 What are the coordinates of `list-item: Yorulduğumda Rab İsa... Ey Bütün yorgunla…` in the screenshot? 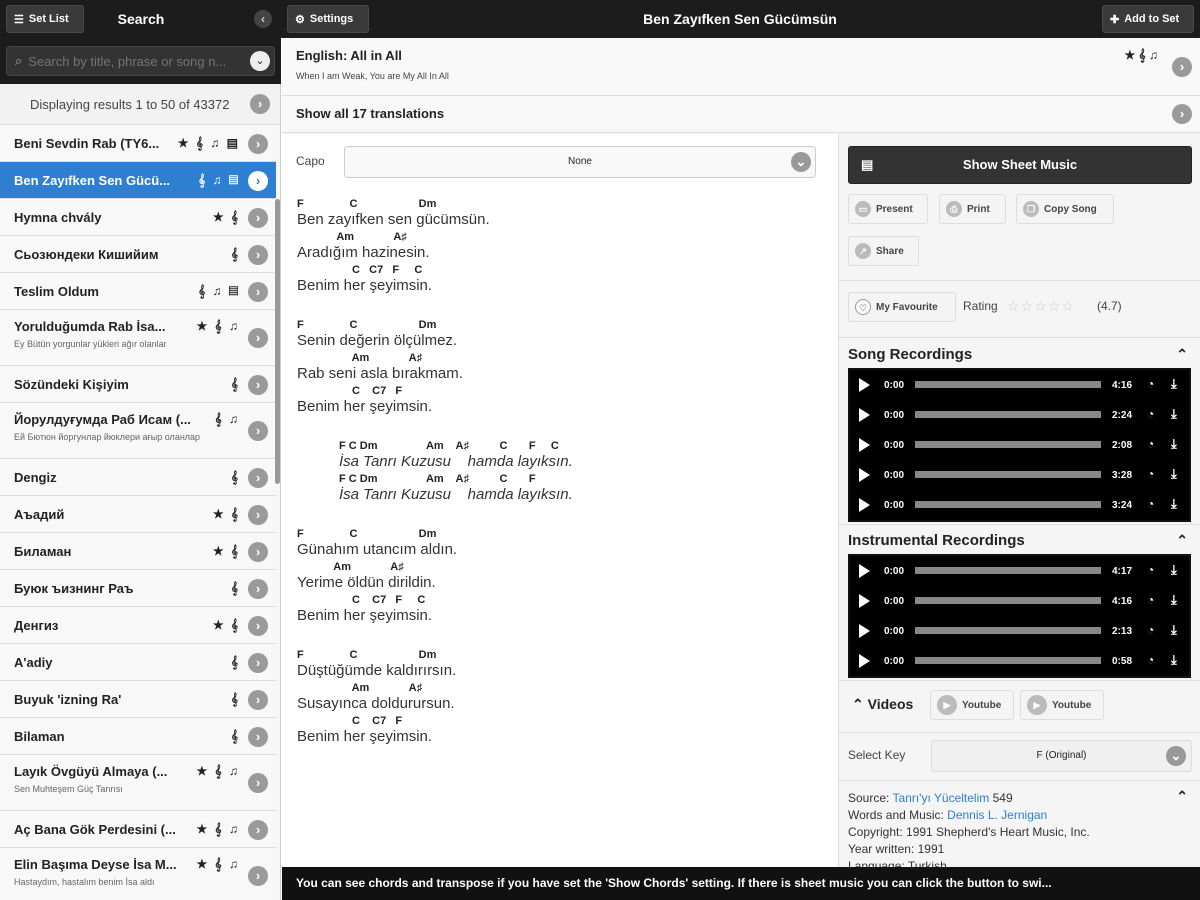 It's located at (138, 338).